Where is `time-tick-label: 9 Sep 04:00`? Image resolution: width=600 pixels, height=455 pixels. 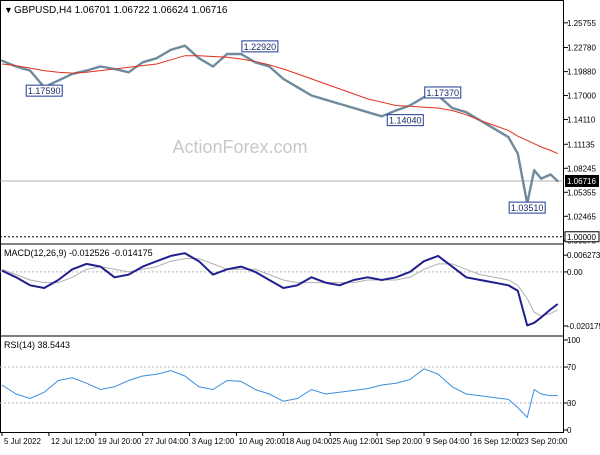 time-tick-label: 9 Sep 04:00 is located at coordinates (448, 441).